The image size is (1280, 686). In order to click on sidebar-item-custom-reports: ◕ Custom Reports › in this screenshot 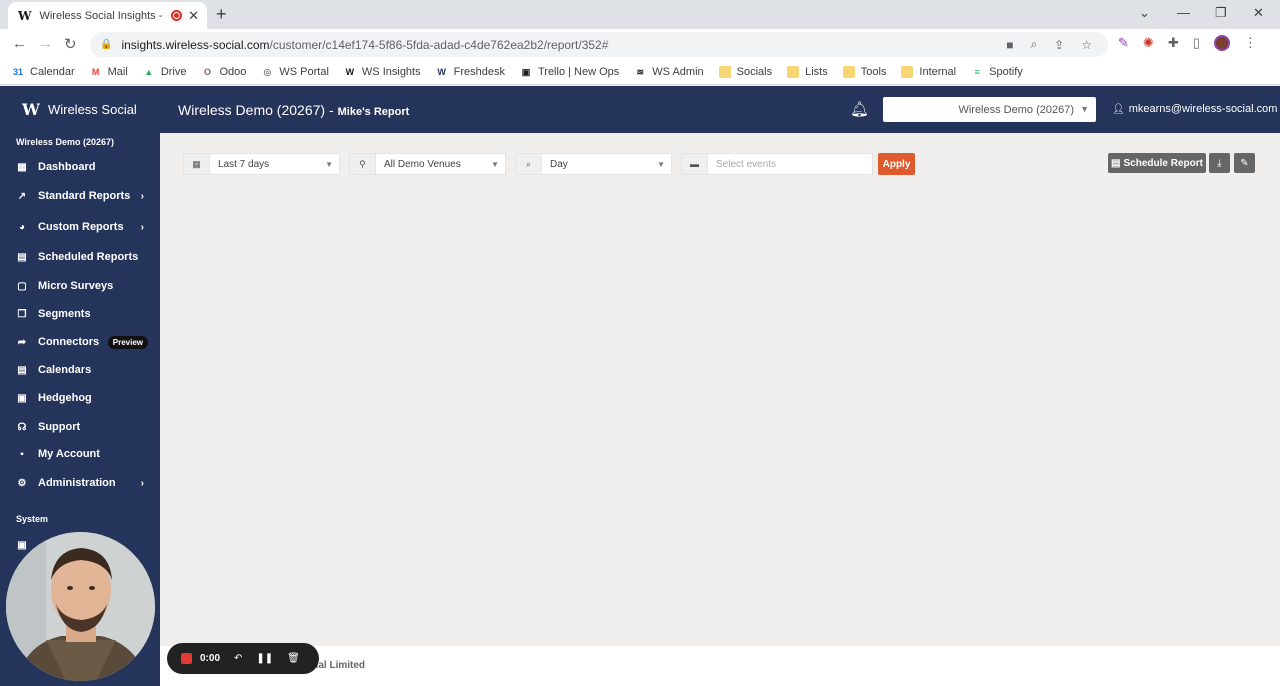, I will do `click(84, 227)`.